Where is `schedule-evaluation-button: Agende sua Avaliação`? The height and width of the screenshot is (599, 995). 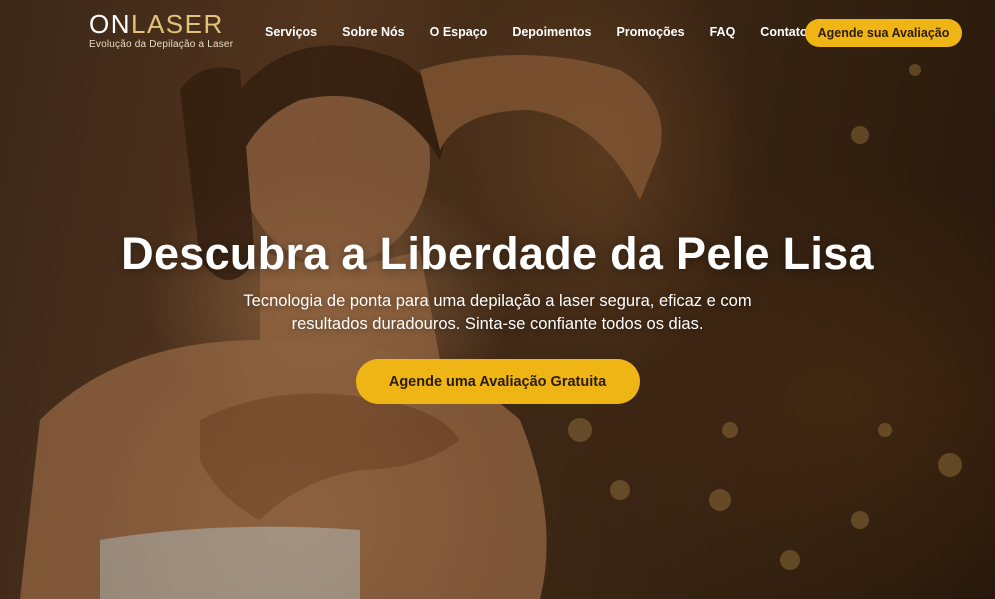 schedule-evaluation-button: Agende sua Avaliação is located at coordinates (883, 33).